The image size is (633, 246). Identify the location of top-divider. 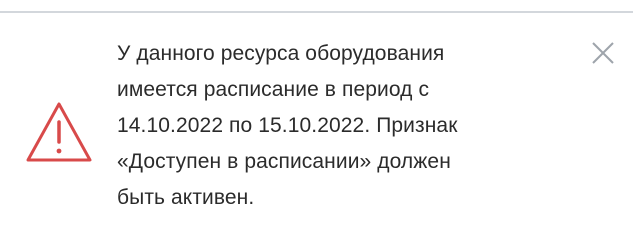
(316, 12).